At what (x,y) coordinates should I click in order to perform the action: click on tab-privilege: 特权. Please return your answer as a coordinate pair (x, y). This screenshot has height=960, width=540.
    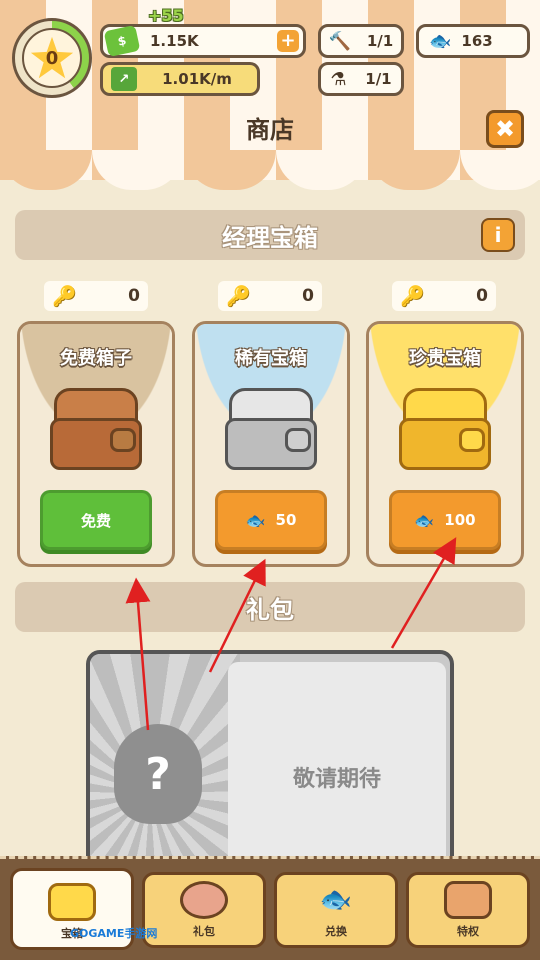
    Looking at the image, I should click on (468, 910).